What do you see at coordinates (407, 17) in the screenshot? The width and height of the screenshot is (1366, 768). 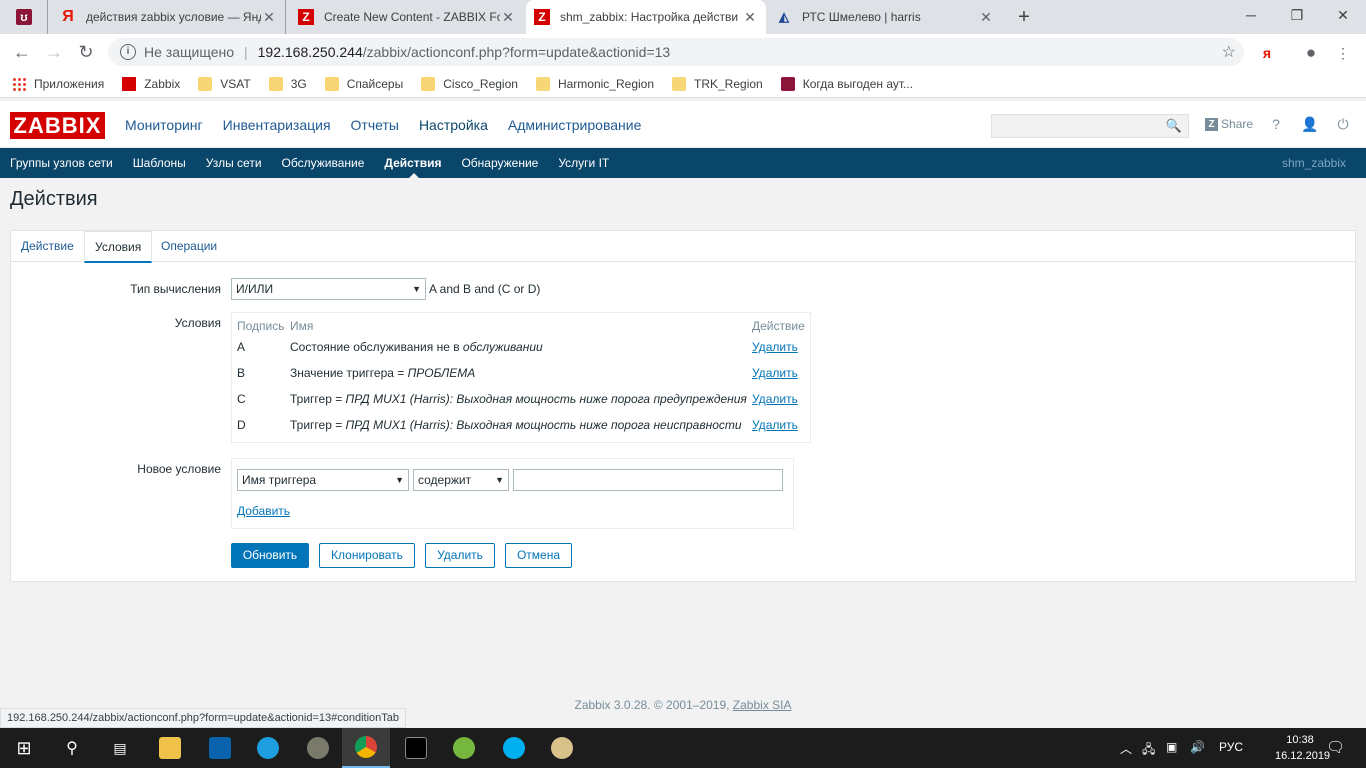 I see `browser-tab-2: Z Create New Content - ZABBIX Fo ✕` at bounding box center [407, 17].